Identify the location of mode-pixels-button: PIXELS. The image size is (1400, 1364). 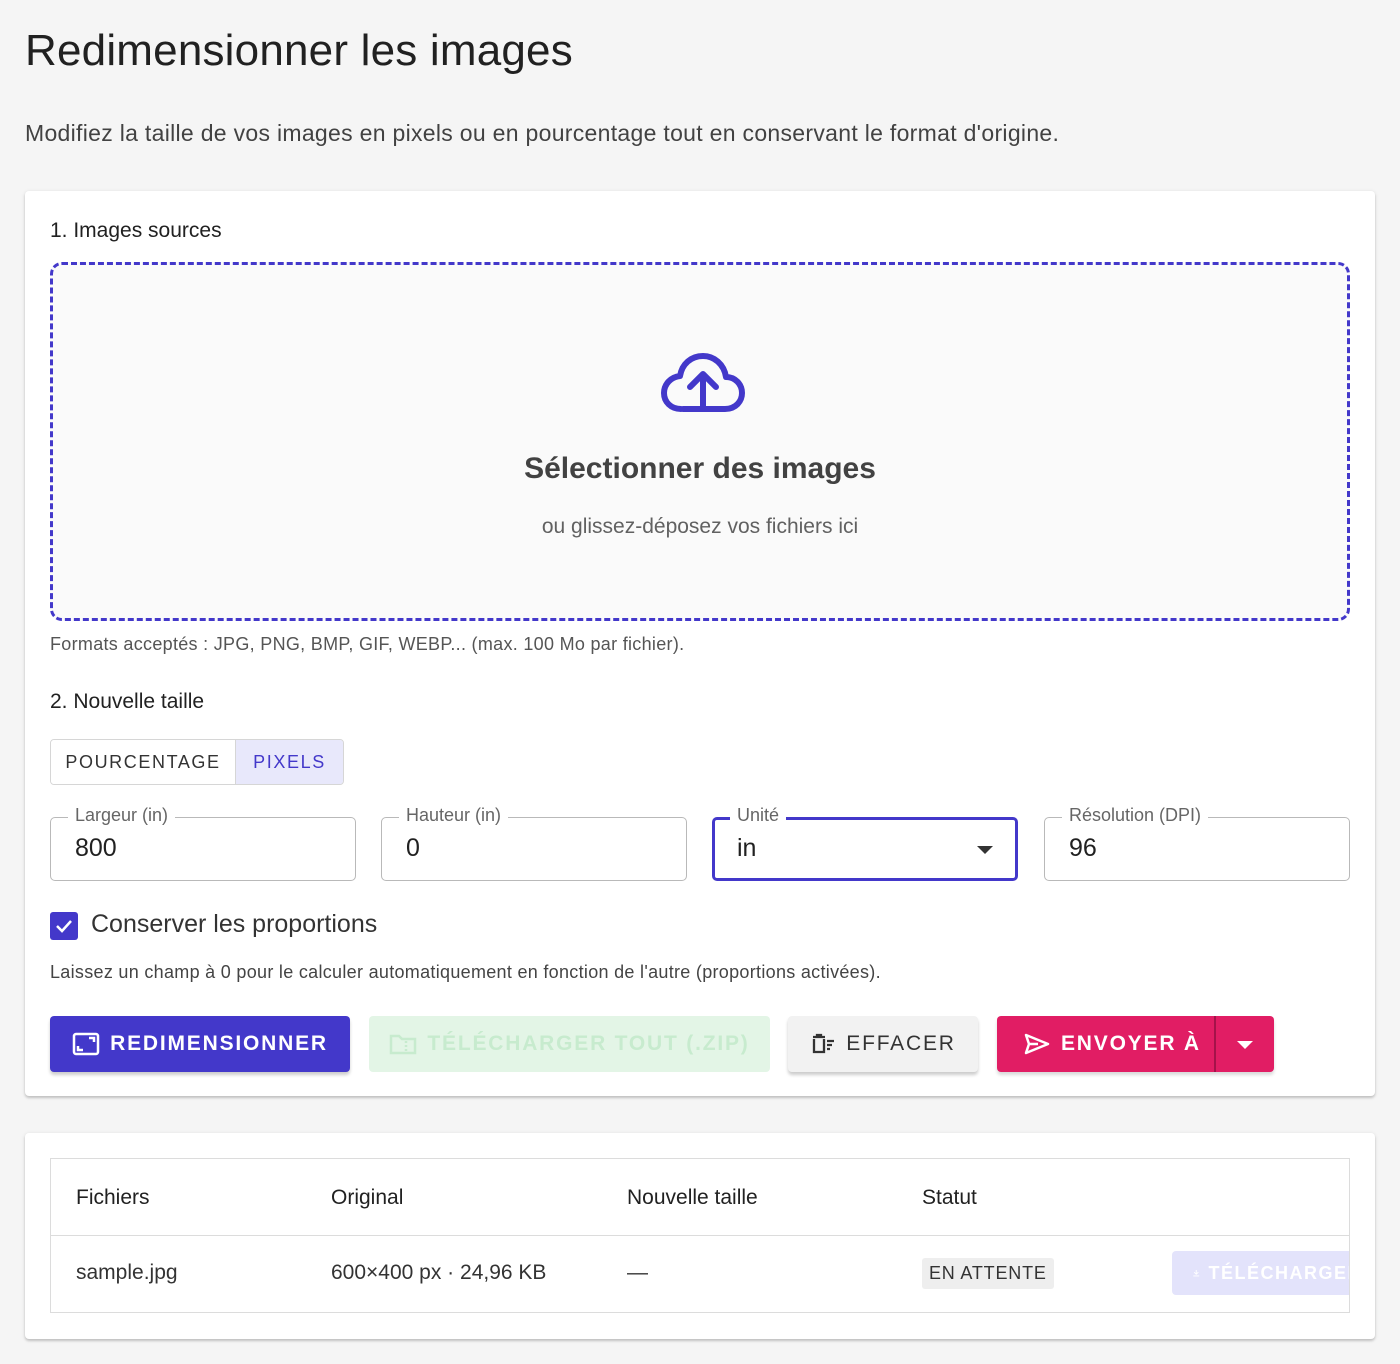
(289, 762).